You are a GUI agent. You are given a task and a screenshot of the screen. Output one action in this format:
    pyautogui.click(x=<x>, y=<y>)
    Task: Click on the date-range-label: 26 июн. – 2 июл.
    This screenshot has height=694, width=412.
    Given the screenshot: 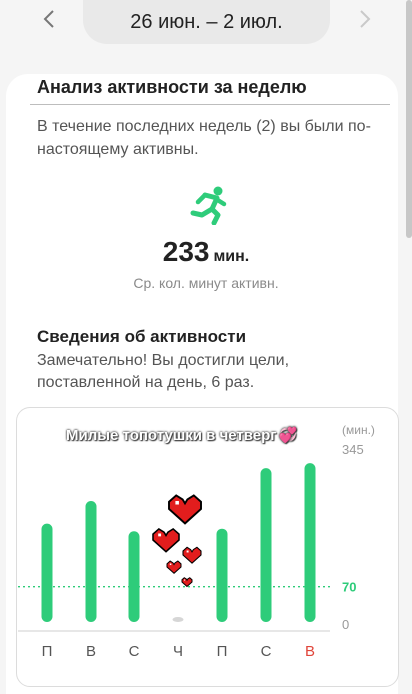 What is the action you would take?
    pyautogui.click(x=206, y=21)
    